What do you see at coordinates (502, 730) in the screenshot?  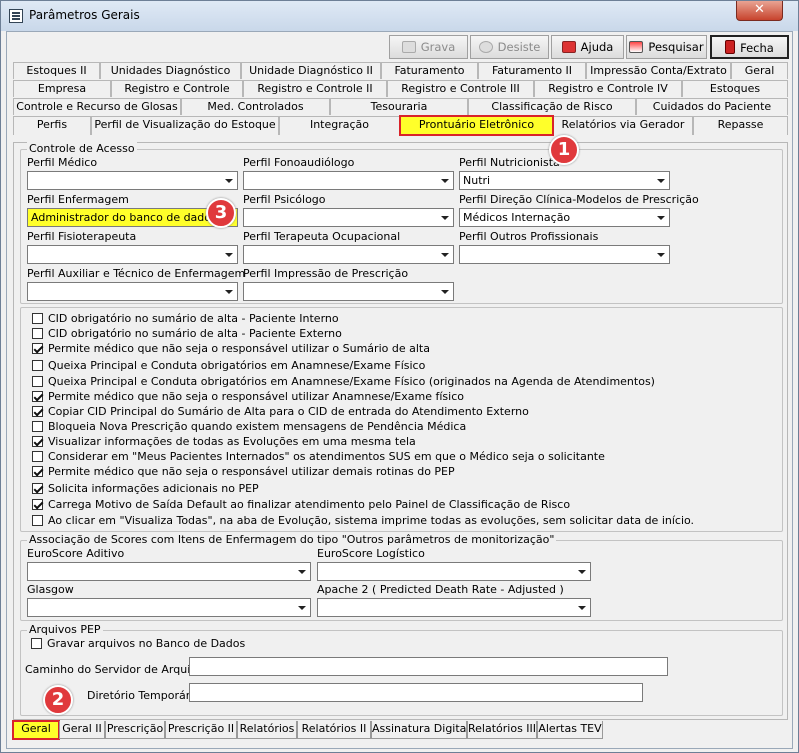 I see `bottom-tab-relatorios-iii: Relatórios III` at bounding box center [502, 730].